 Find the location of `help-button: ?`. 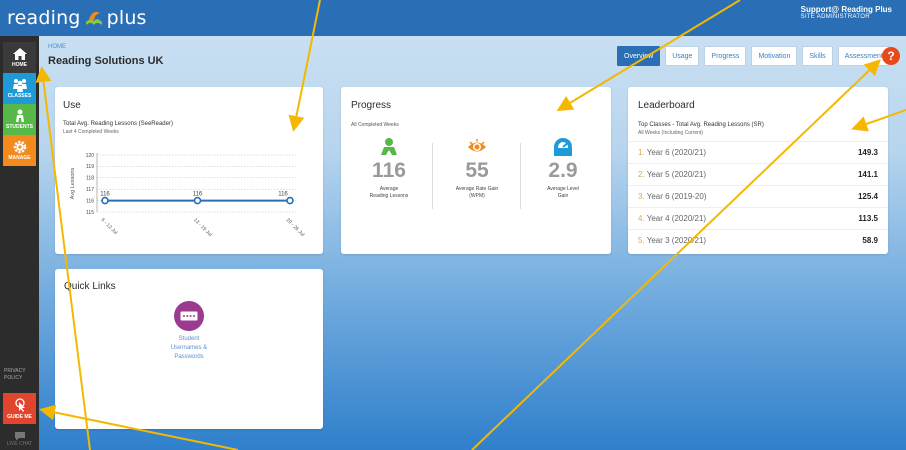

help-button: ? is located at coordinates (891, 56).